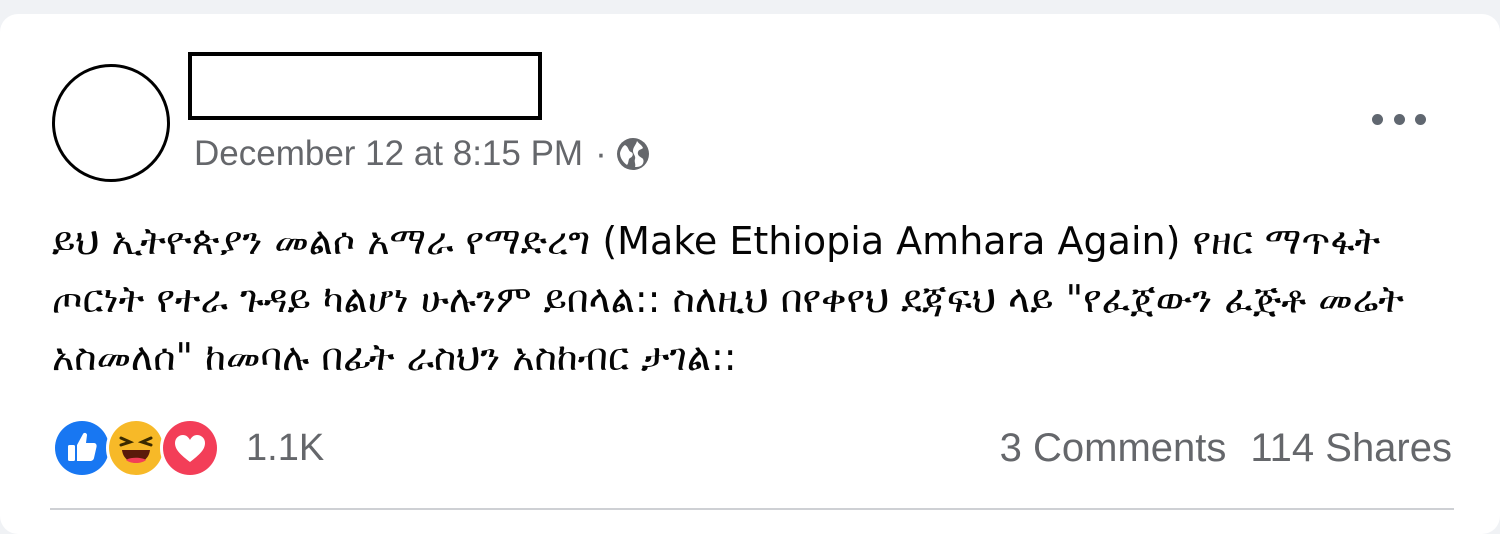 The image size is (1500, 534). I want to click on comments-count-link: 3 Comments, so click(1113, 448).